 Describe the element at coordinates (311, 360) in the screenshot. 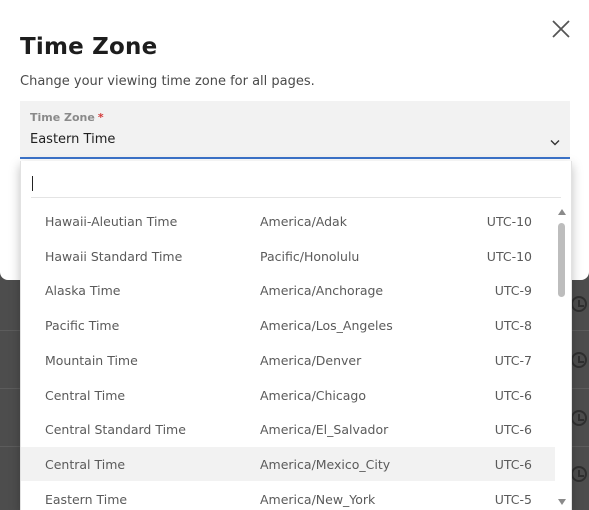

I see `option-zone-id: America/Denver` at that location.